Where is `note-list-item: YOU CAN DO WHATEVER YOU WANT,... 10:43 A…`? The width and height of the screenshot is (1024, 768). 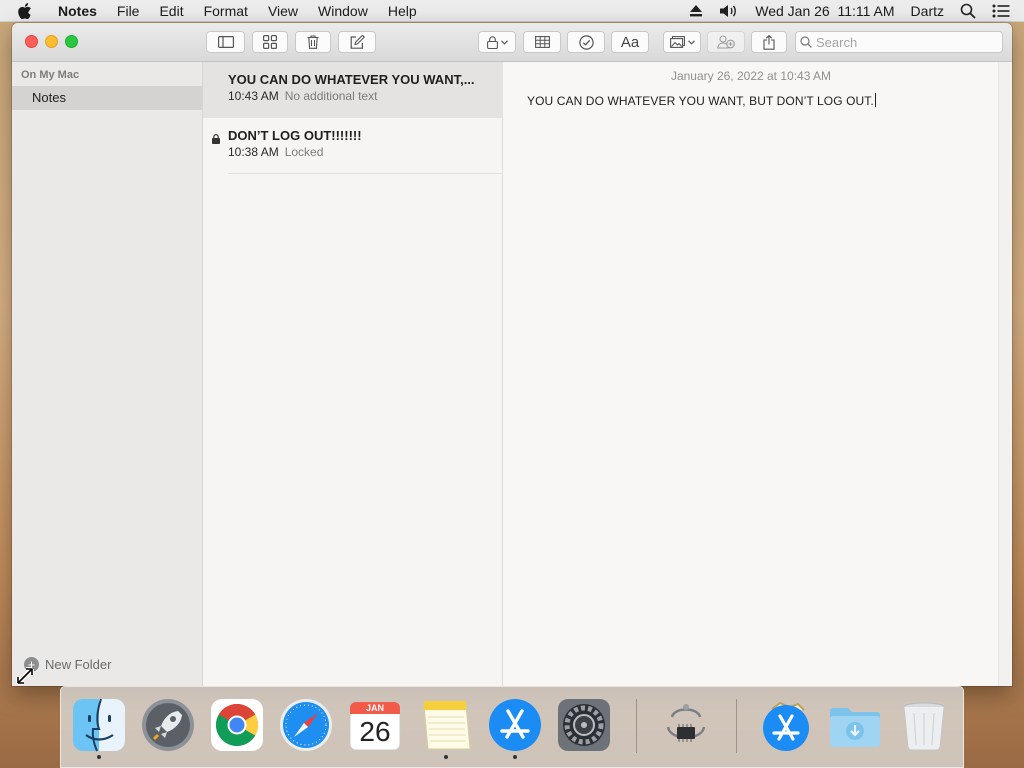
note-list-item: YOU CAN DO WHATEVER YOU WANT,... 10:43 A… is located at coordinates (353, 90).